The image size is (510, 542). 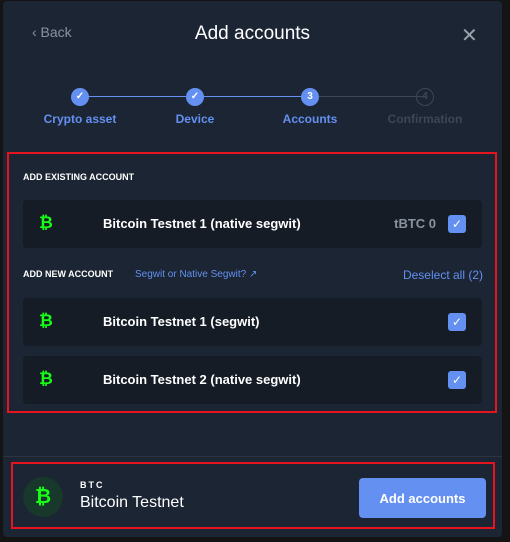 I want to click on coin-ticker: BTC, so click(x=92, y=485).